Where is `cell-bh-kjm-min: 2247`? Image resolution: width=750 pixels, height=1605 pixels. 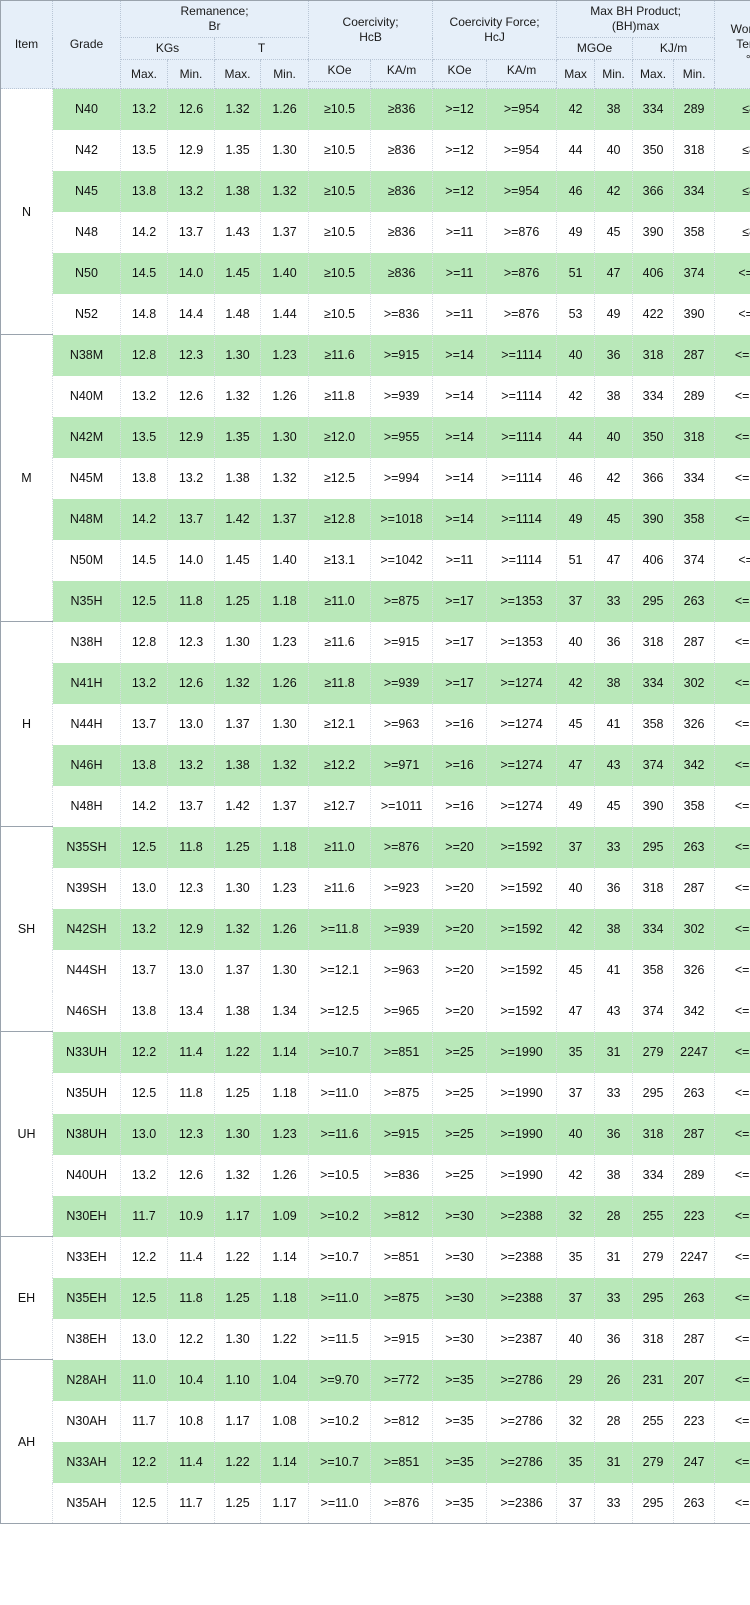
cell-bh-kjm-min: 2247 is located at coordinates (694, 1052).